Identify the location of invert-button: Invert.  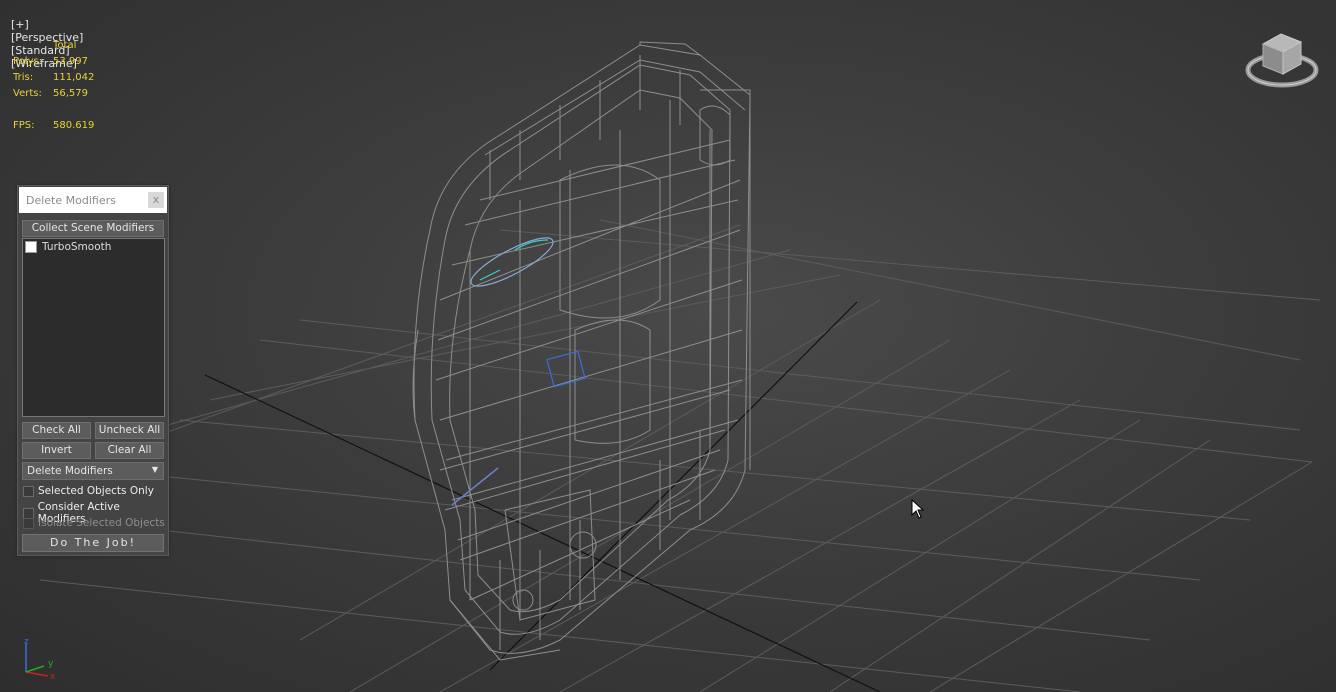
(56, 450).